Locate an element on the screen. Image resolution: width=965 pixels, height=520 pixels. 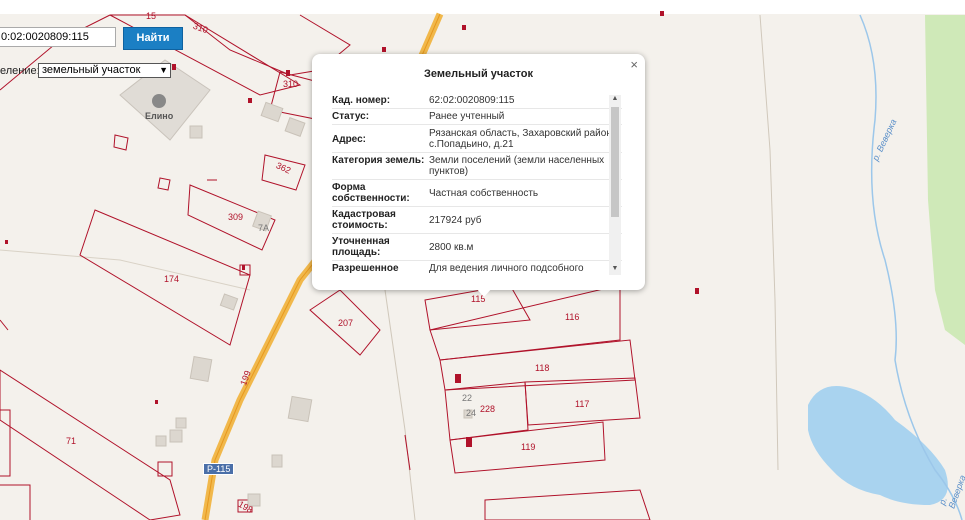
table-row: Статус: Ранее учтенный is located at coordinates (477, 117).